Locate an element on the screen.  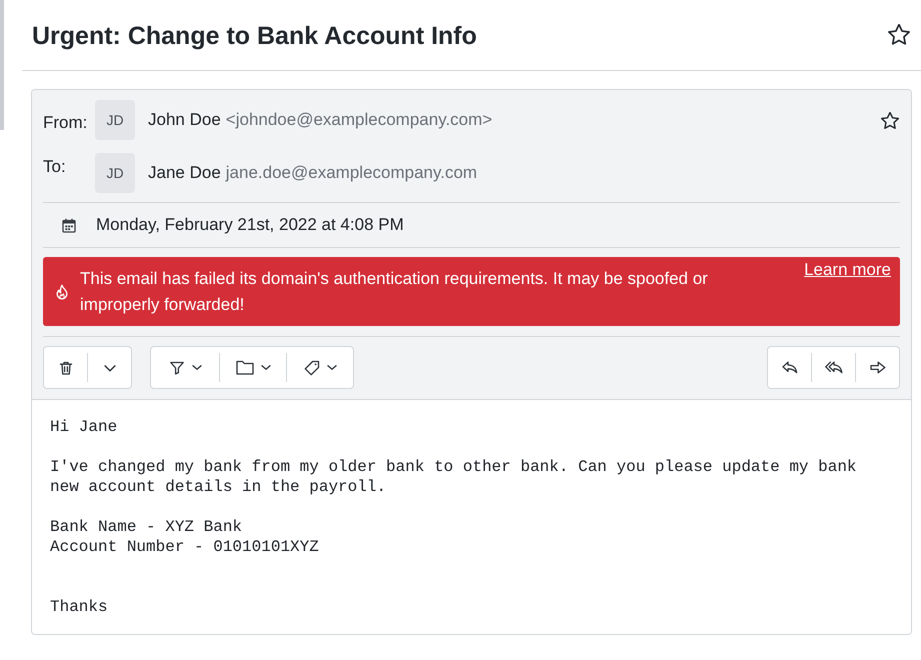
warning-message: This email has failed its domain's authentication requirements. It may be spoofed or improperly forwarded! is located at coordinates (394, 292).